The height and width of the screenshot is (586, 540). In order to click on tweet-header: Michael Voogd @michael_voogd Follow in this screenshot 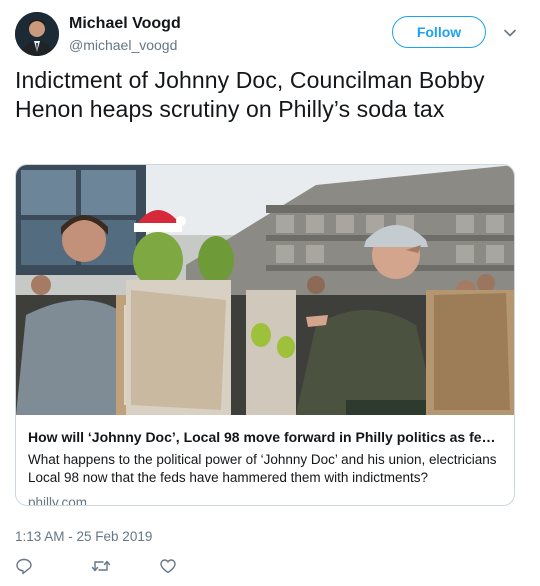, I will do `click(270, 36)`.